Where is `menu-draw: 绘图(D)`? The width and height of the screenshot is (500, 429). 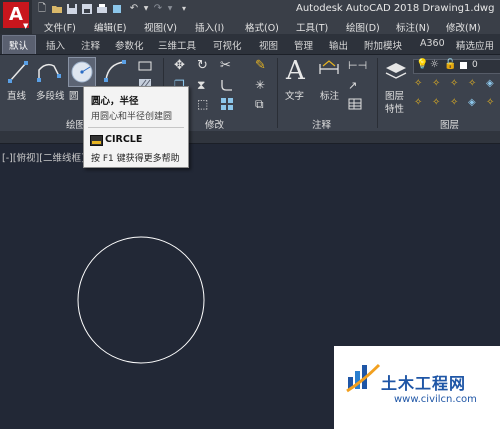 menu-draw: 绘图(D) is located at coordinates (363, 27).